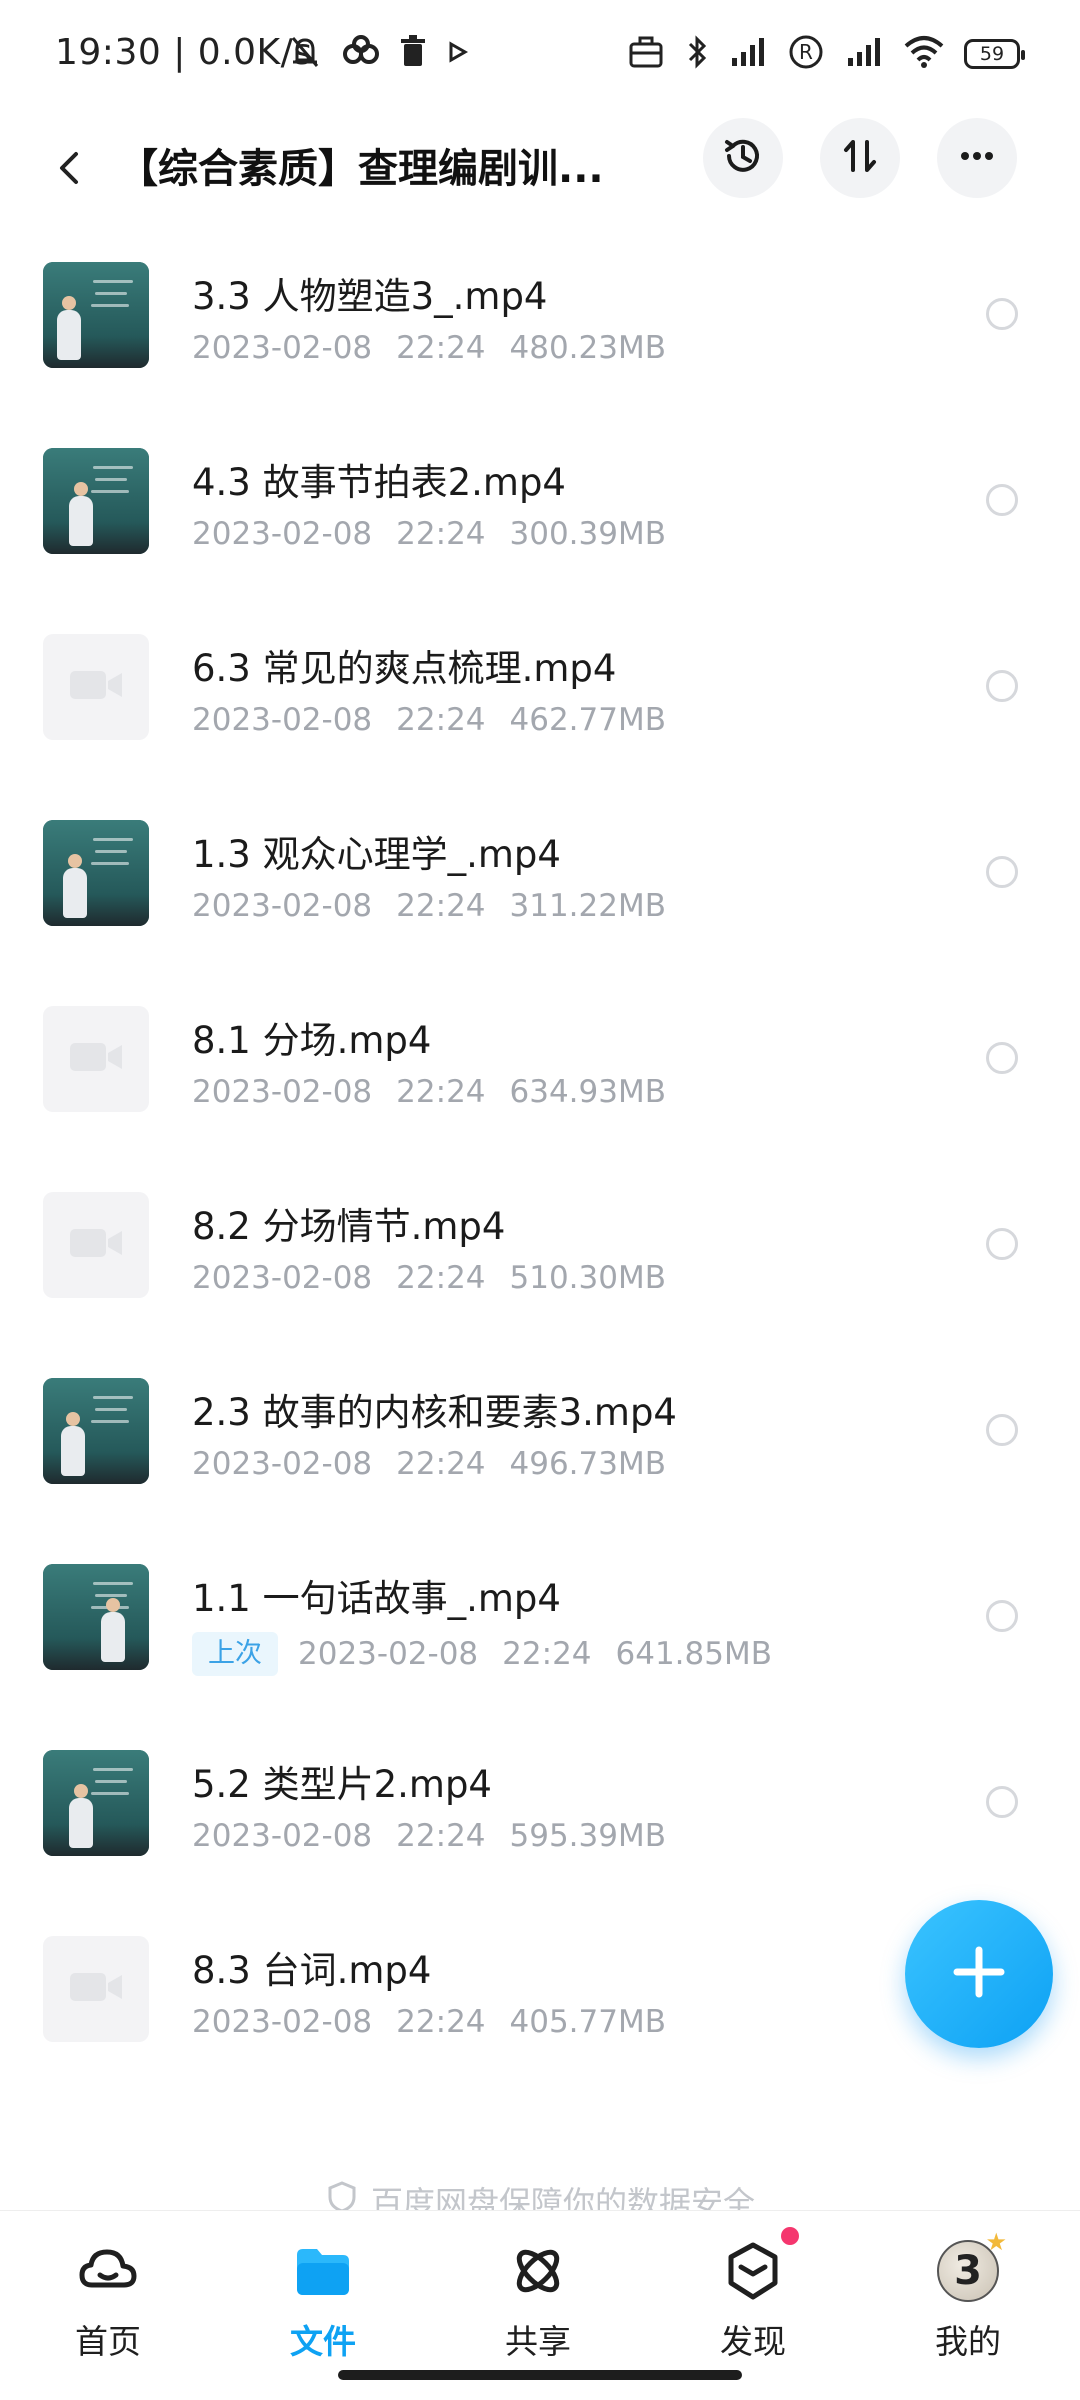 Image resolution: width=1080 pixels, height=2400 pixels. What do you see at coordinates (538, 2304) in the screenshot?
I see `nav-item-share: 共享` at bounding box center [538, 2304].